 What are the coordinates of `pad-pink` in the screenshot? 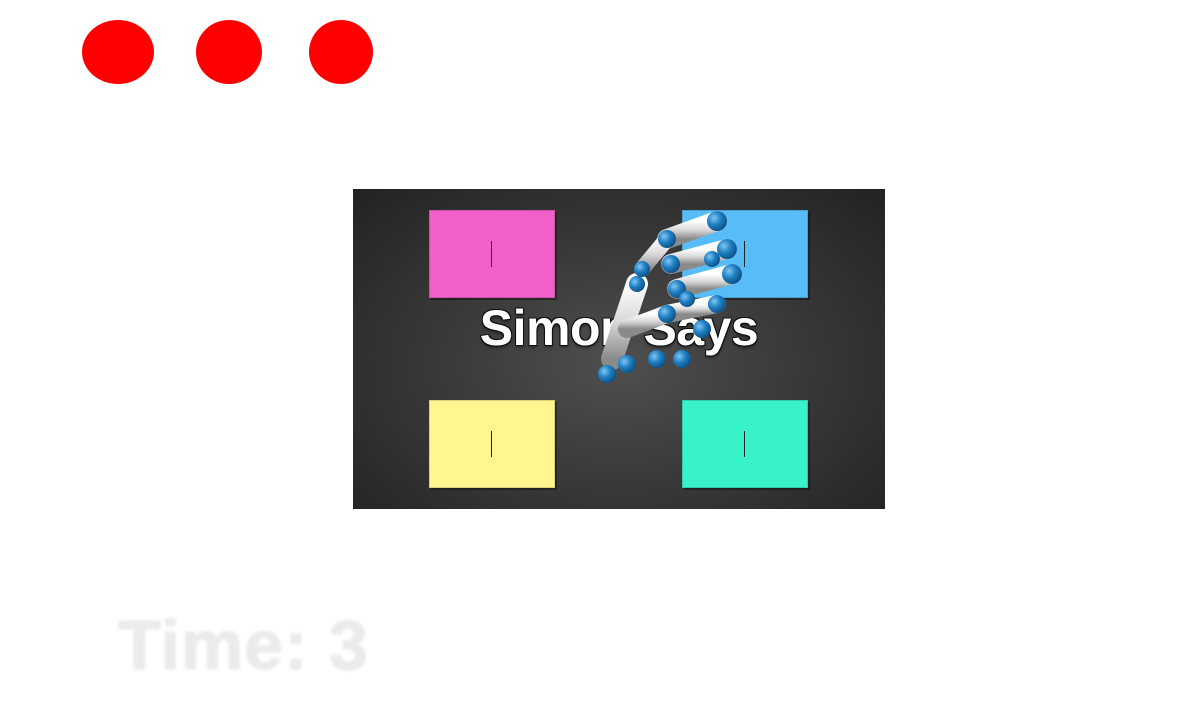 It's located at (492, 254).